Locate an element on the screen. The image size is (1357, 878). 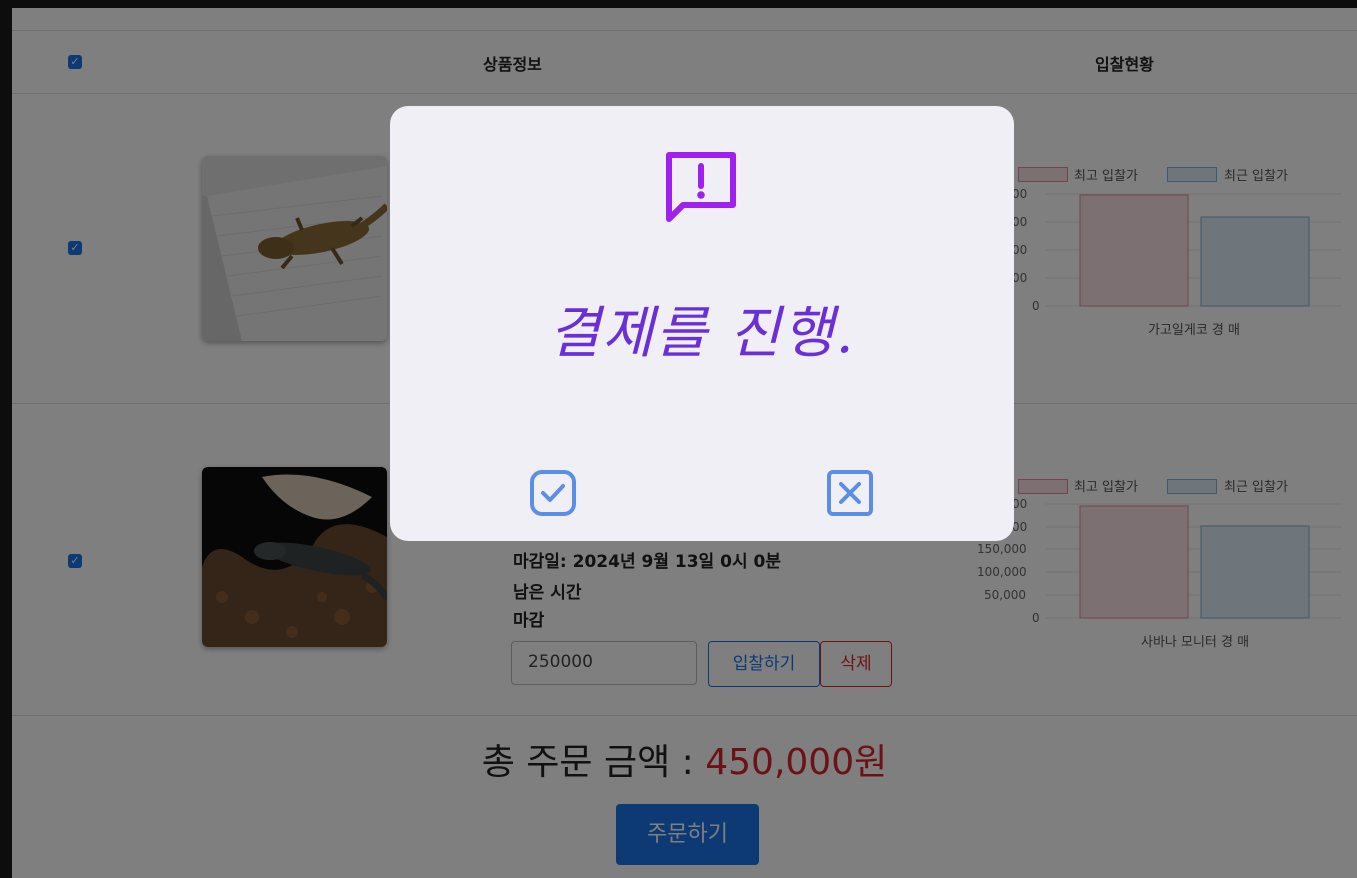
modal-message: 결제를 진행. is located at coordinates (702, 333).